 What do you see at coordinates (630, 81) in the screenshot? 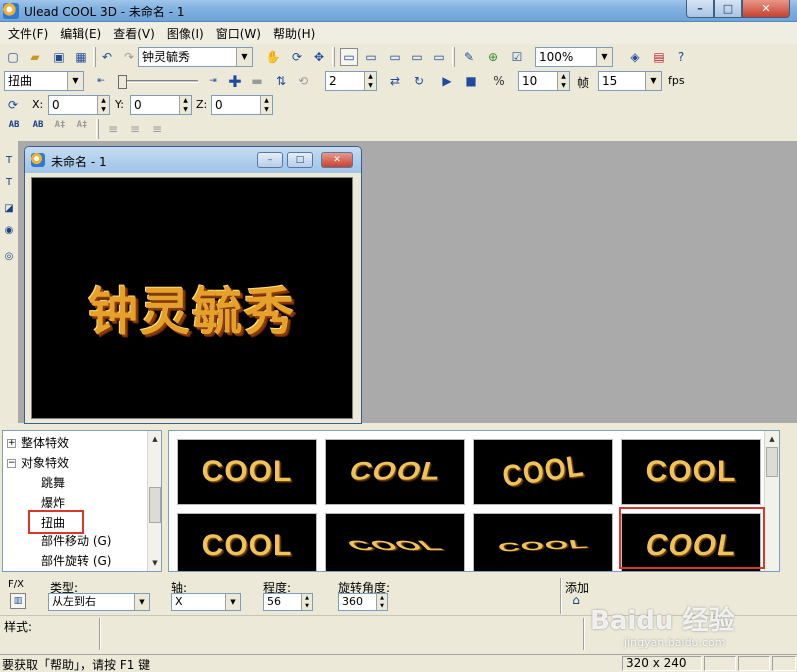
I see `fps-combo: 15 ▼` at bounding box center [630, 81].